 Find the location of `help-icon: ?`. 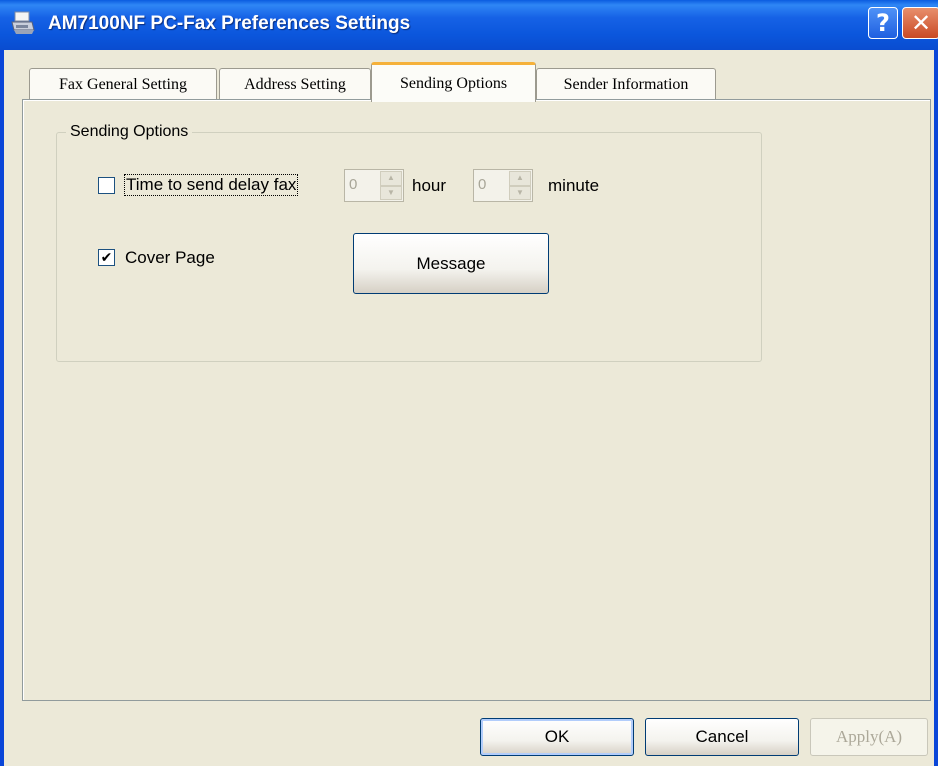

help-icon: ? is located at coordinates (883, 23).